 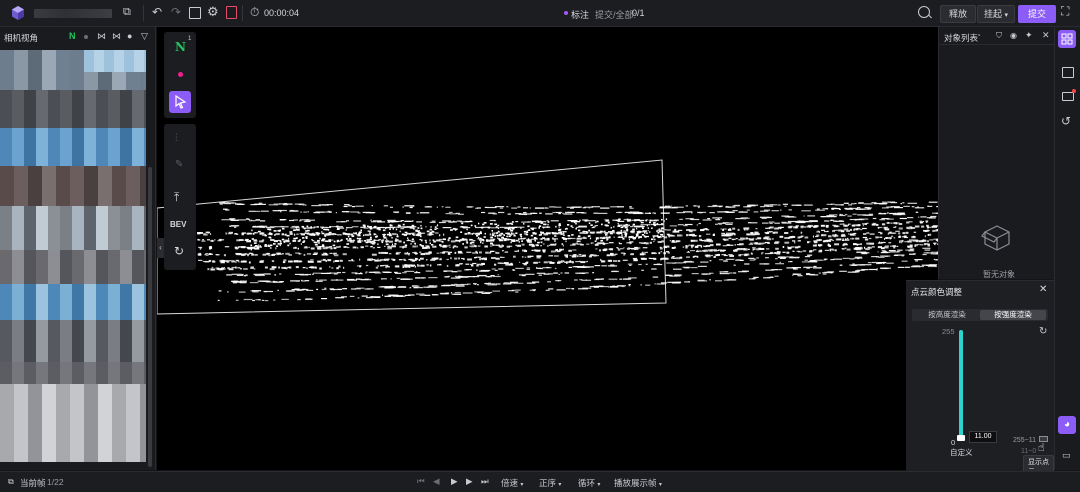 What do you see at coordinates (179, 251) in the screenshot?
I see `refresh-icon: ↻` at bounding box center [179, 251].